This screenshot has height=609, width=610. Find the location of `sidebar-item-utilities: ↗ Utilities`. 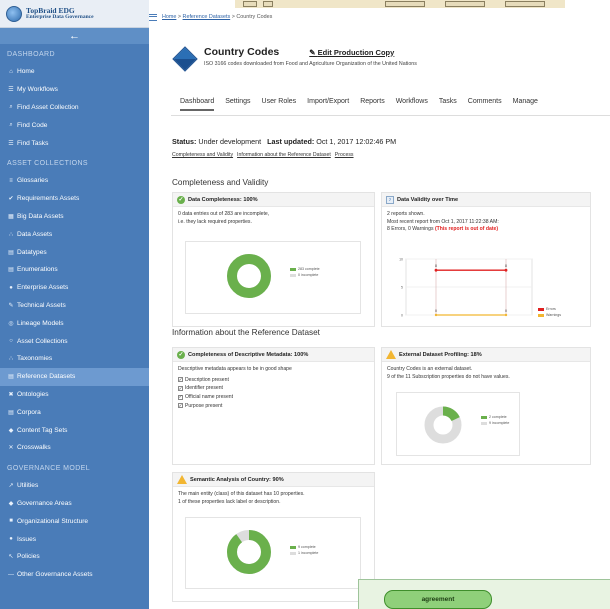

sidebar-item-utilities: ↗ Utilities is located at coordinates (74, 486).